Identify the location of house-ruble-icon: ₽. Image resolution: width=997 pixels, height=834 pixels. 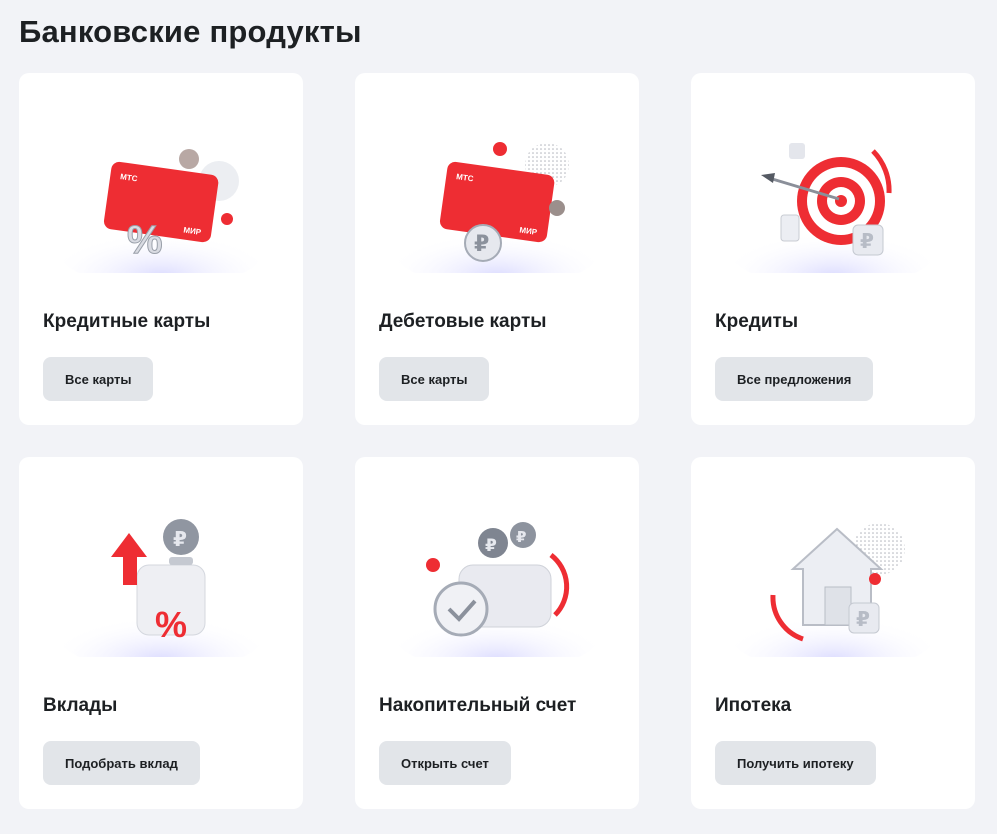
(833, 582).